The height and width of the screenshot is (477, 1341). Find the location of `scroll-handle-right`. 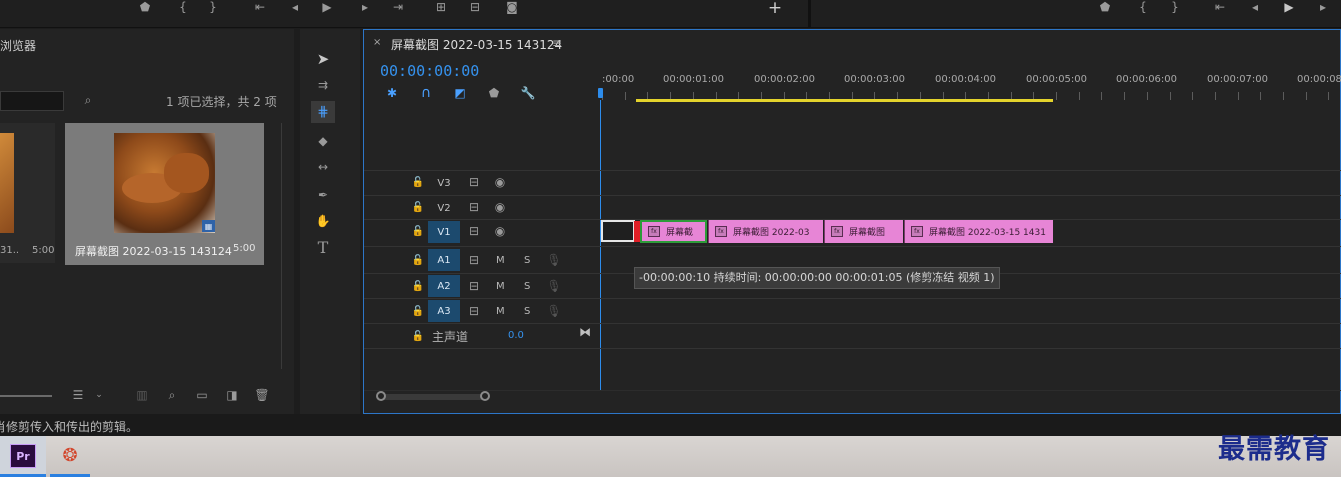

scroll-handle-right is located at coordinates (485, 396).